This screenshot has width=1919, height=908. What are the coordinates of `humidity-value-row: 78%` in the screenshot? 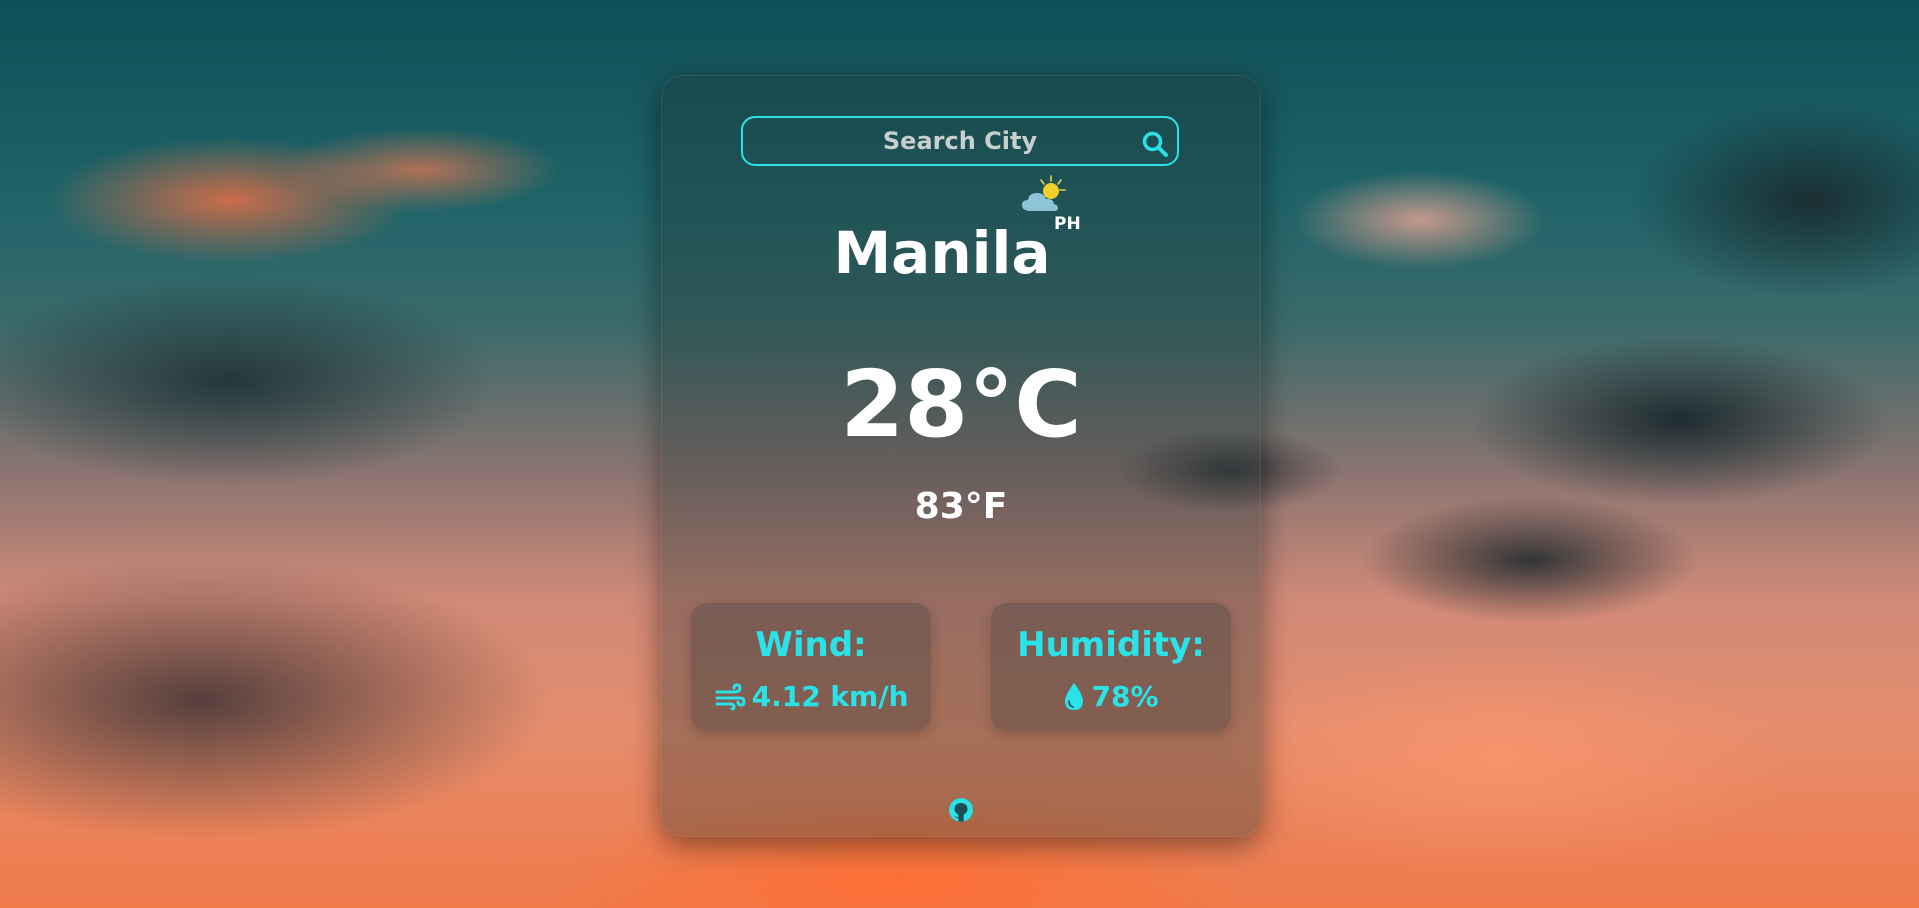 It's located at (1111, 696).